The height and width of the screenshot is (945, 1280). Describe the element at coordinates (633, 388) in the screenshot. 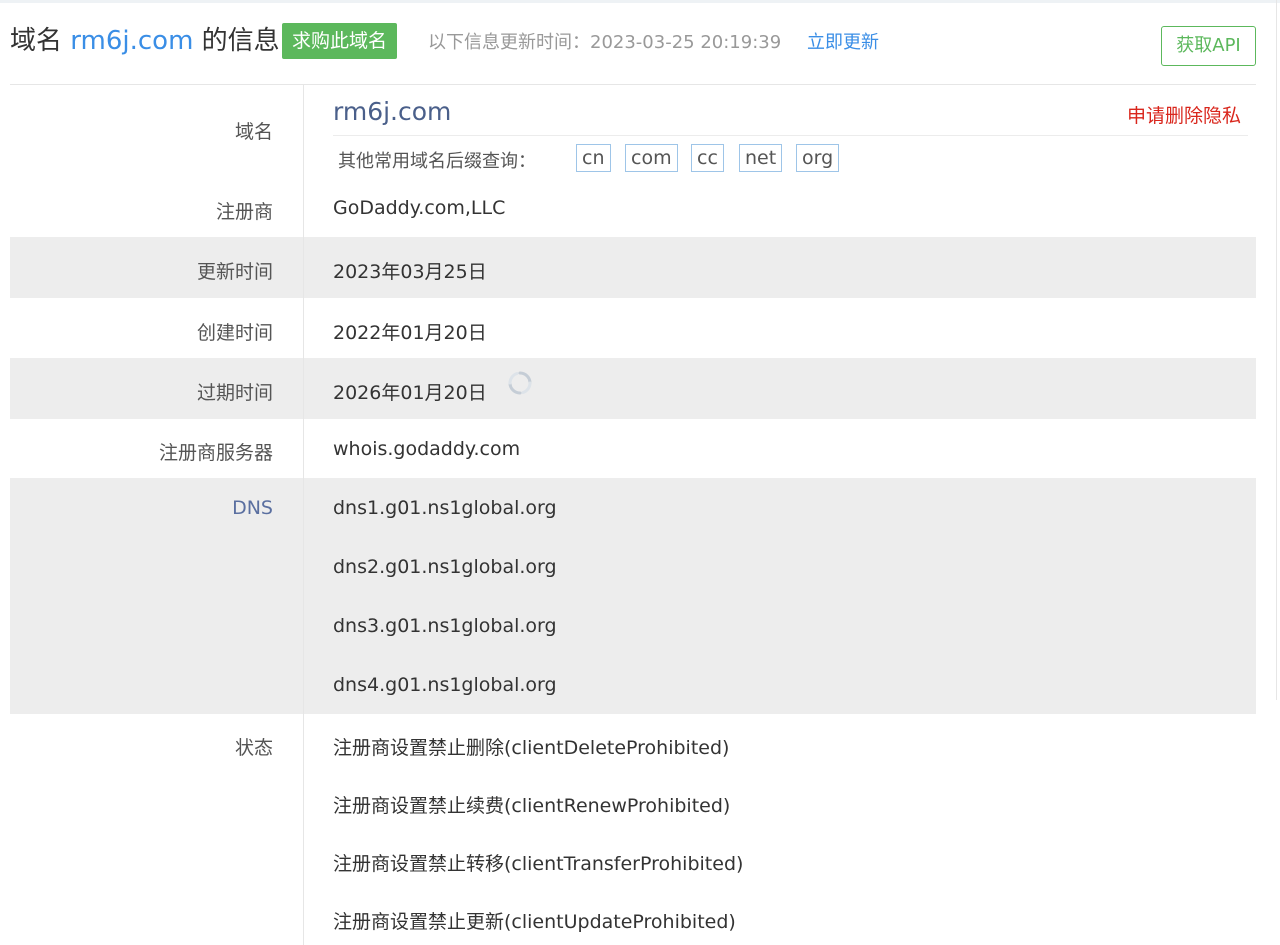

I see `expires-row: 过期时间 2026年01月20日` at that location.